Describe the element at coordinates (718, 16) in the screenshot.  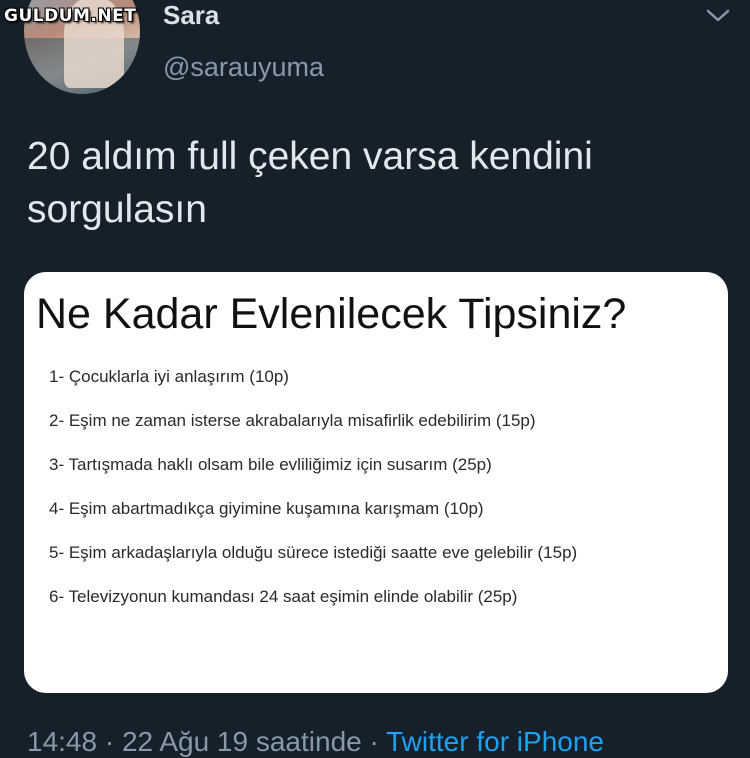
I see `chevron-down-icon` at that location.